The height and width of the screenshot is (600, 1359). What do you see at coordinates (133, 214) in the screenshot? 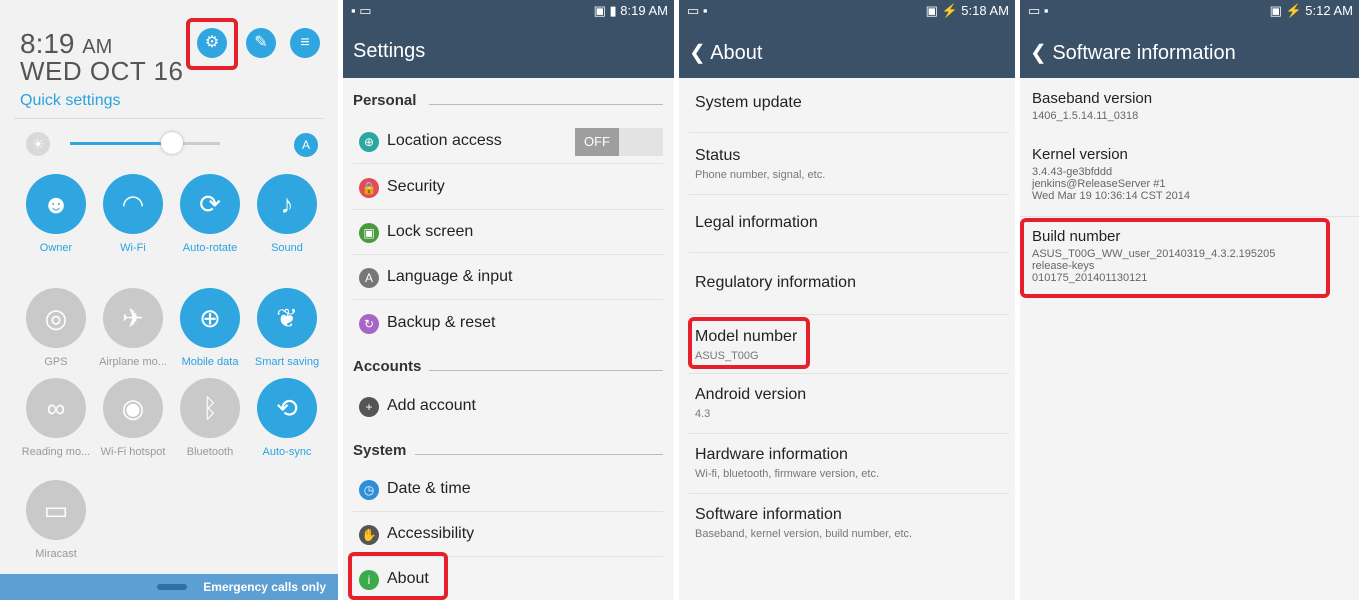
I see `quick-tile: ◠ Wi-Fi` at bounding box center [133, 214].